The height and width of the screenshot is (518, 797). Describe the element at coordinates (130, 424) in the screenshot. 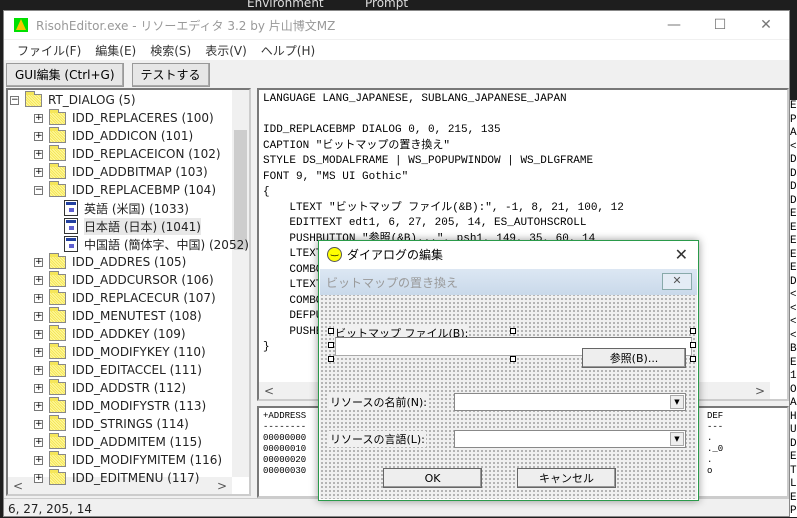

I see `tree-label: IDD_STRINGS (114)` at that location.